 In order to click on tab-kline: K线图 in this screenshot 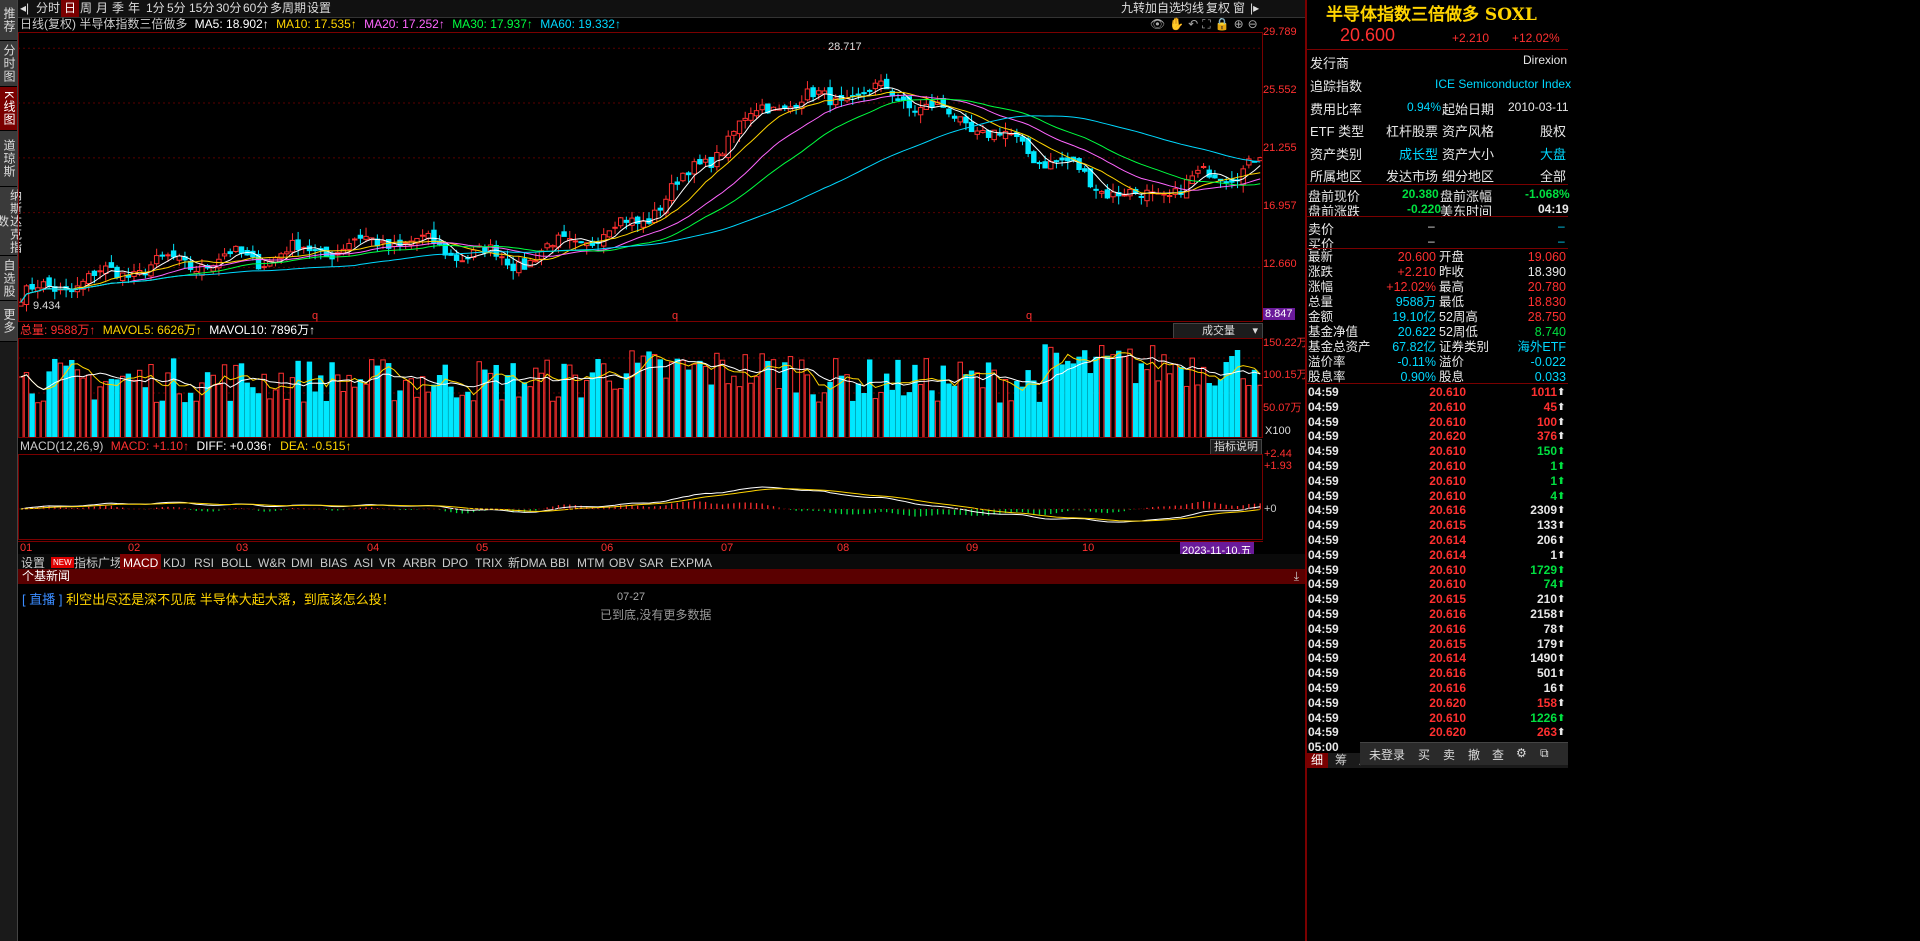, I will do `click(8, 109)`.